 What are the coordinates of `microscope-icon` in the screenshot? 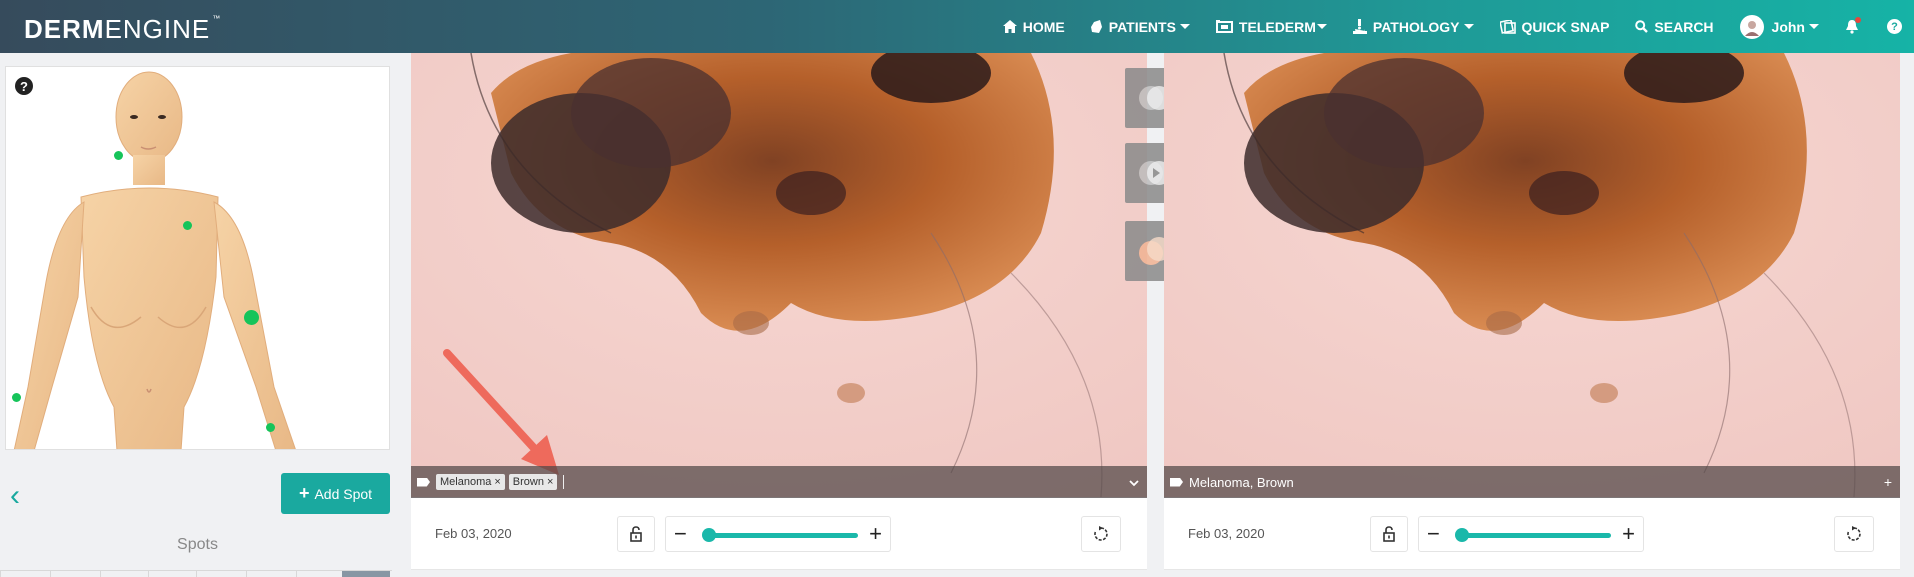 It's located at (1359, 26).